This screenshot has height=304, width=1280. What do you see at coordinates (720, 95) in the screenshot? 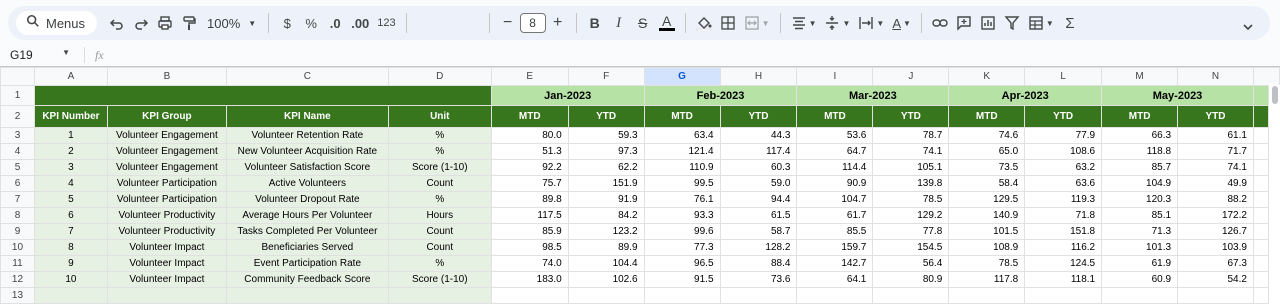
I see `month-header: Feb-2023` at bounding box center [720, 95].